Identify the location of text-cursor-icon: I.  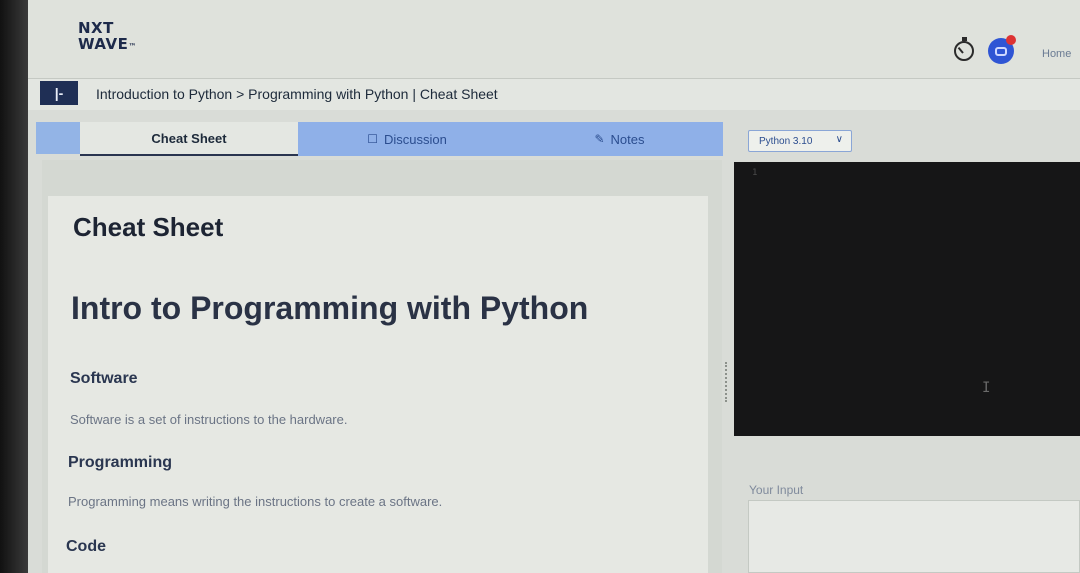
(986, 388).